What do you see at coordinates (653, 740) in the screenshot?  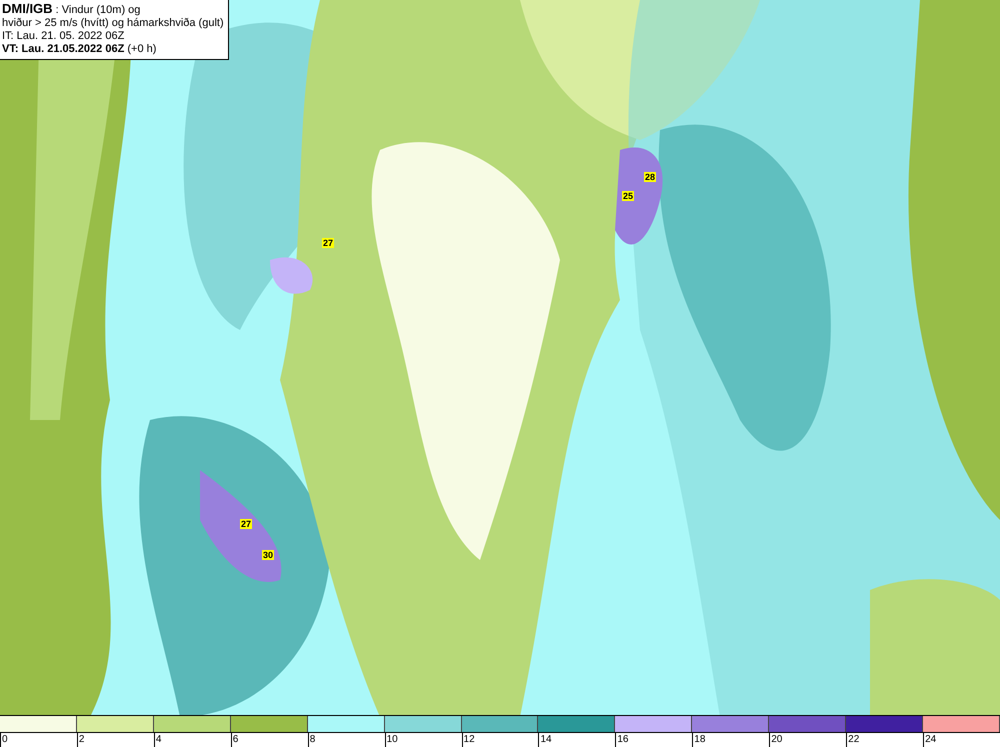 I see `legend-tick-label: 16` at bounding box center [653, 740].